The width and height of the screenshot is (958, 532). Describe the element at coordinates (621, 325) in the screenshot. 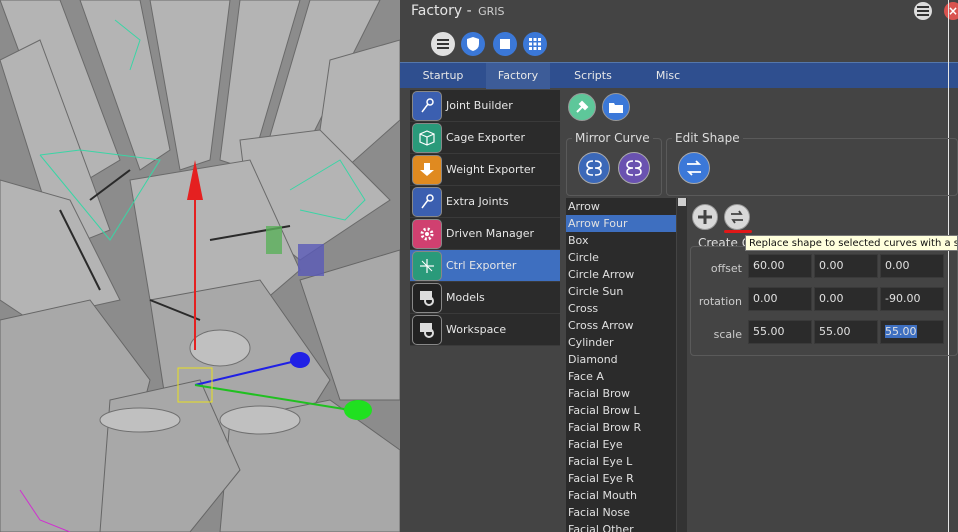

I see `shape-list-item: Cross Arrow` at that location.